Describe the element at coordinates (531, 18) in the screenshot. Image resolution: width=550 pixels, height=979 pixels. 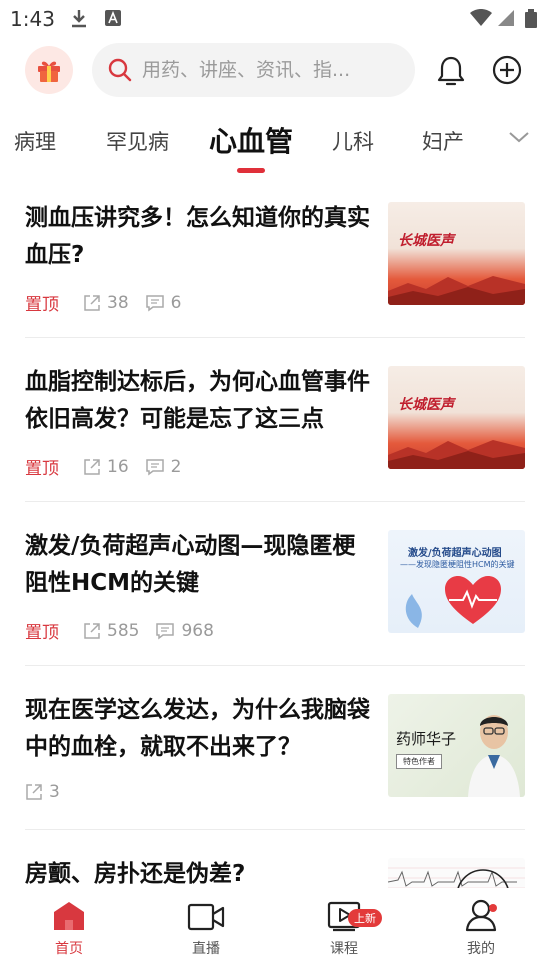
I see `battery-icon` at that location.